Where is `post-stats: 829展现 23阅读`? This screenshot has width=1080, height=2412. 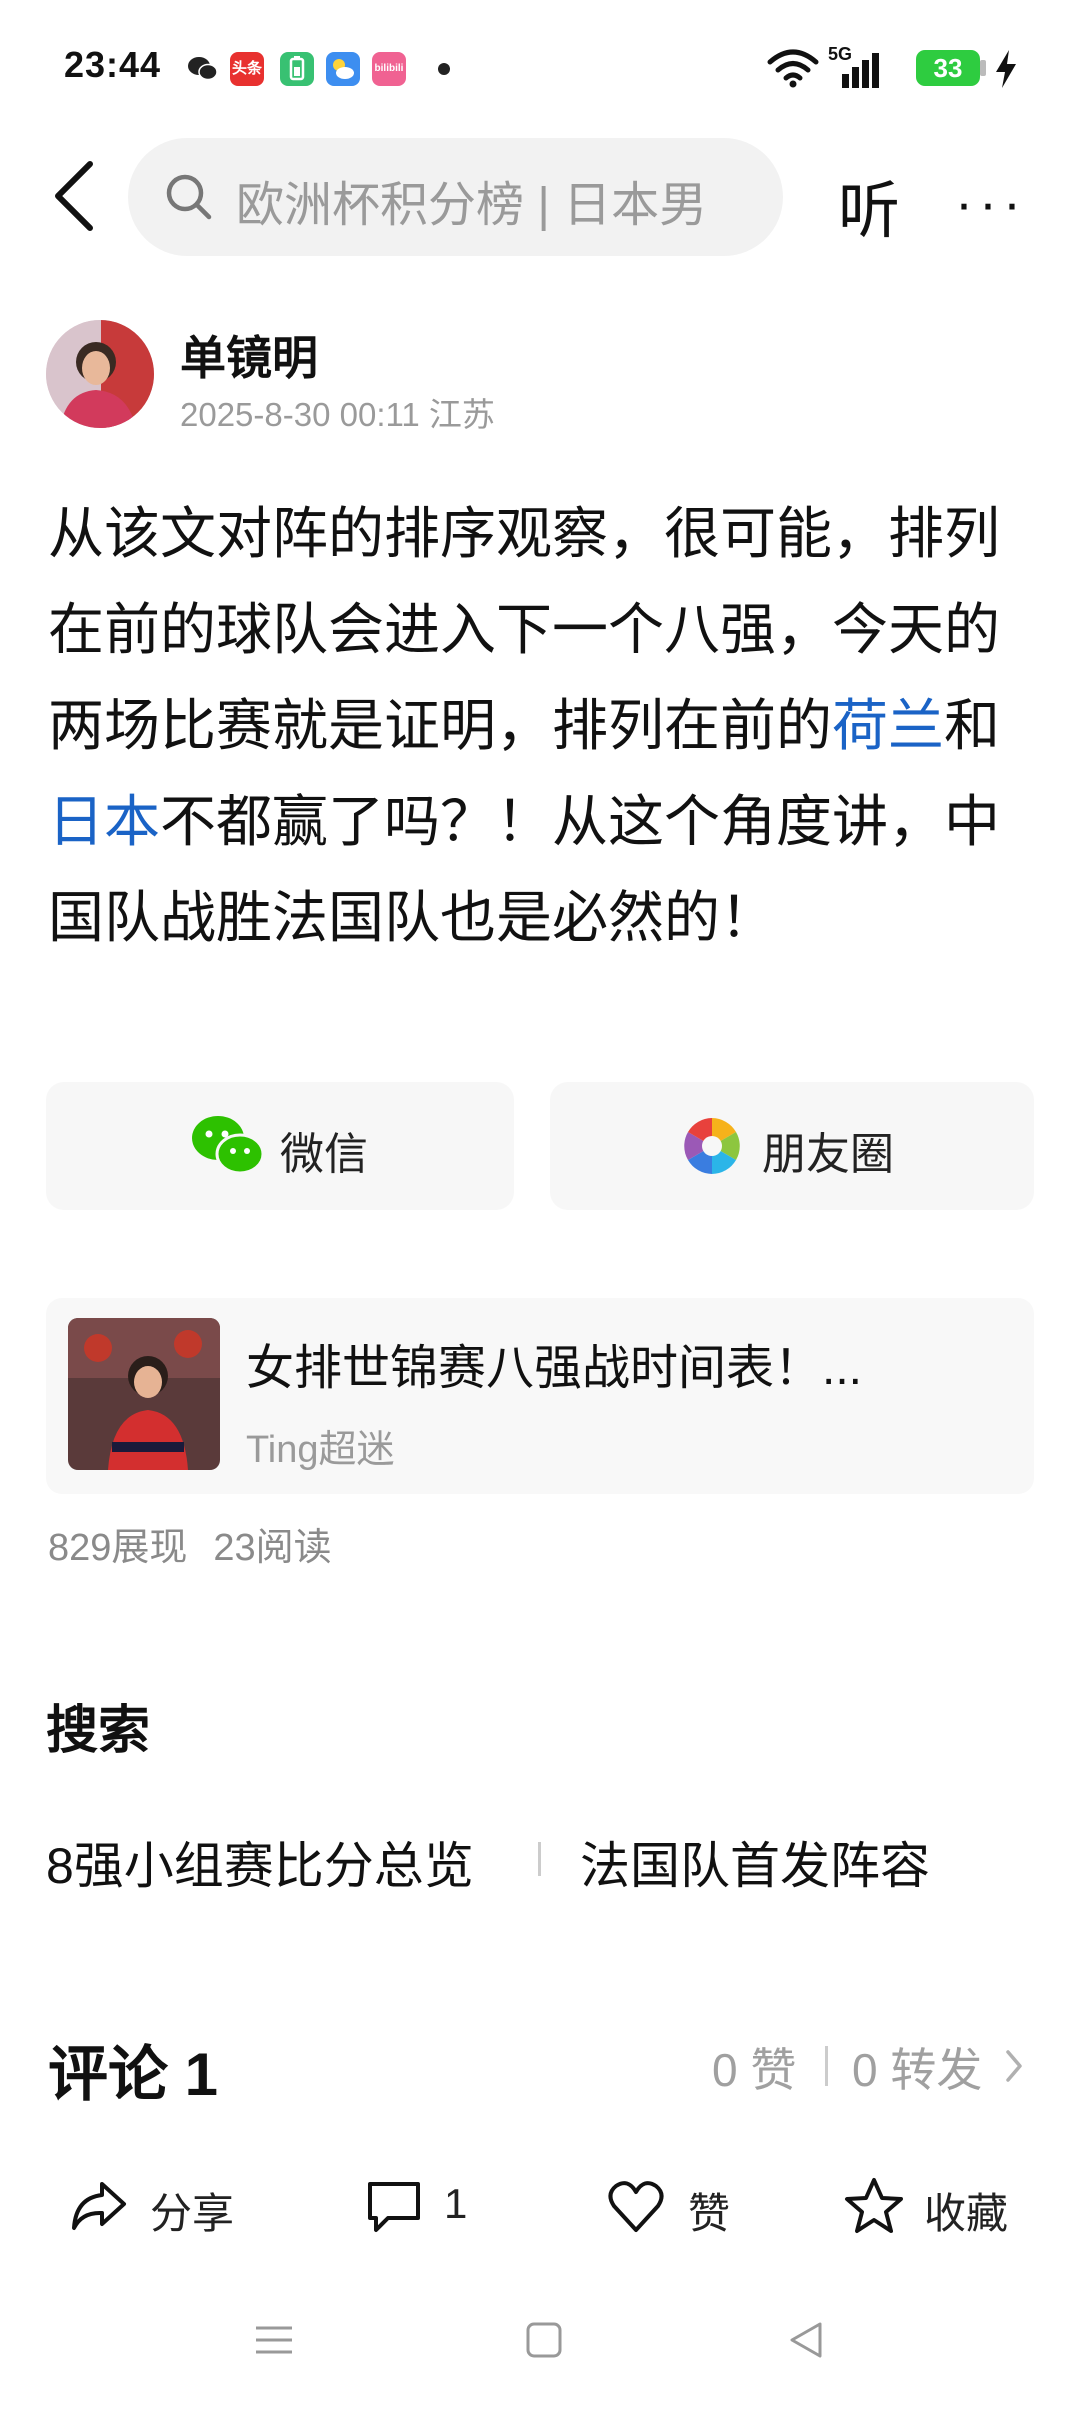
post-stats: 829展现 23阅读 is located at coordinates (190, 1543).